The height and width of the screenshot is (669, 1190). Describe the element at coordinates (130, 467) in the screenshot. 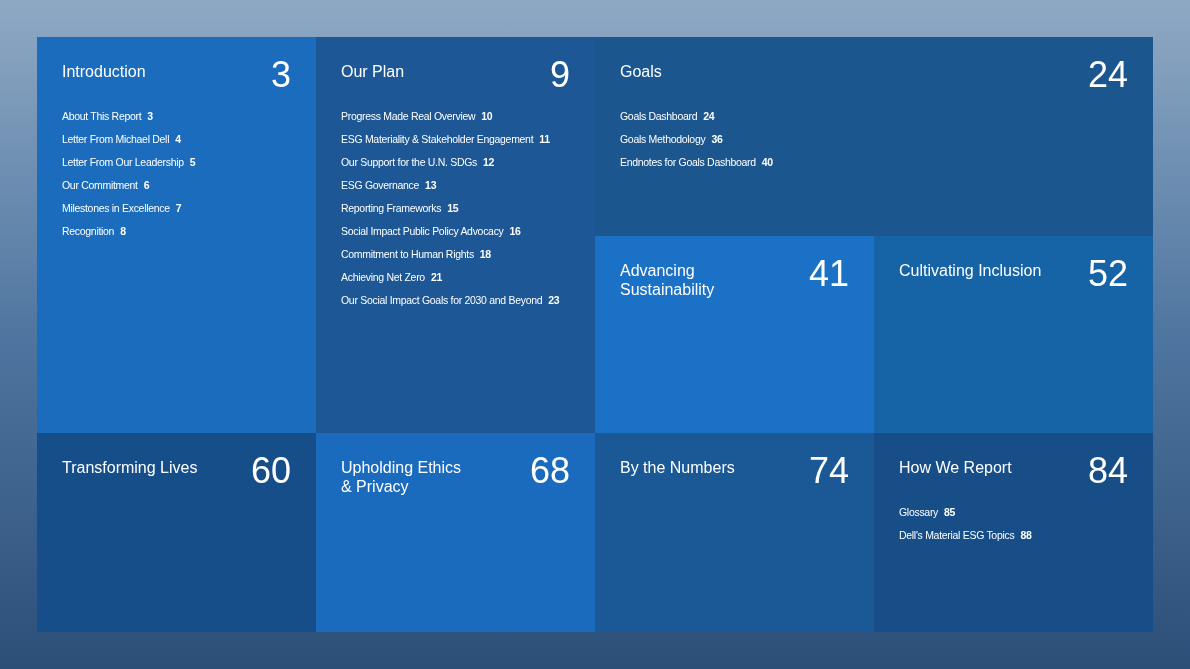

I see `section-title: Transforming Lives` at that location.